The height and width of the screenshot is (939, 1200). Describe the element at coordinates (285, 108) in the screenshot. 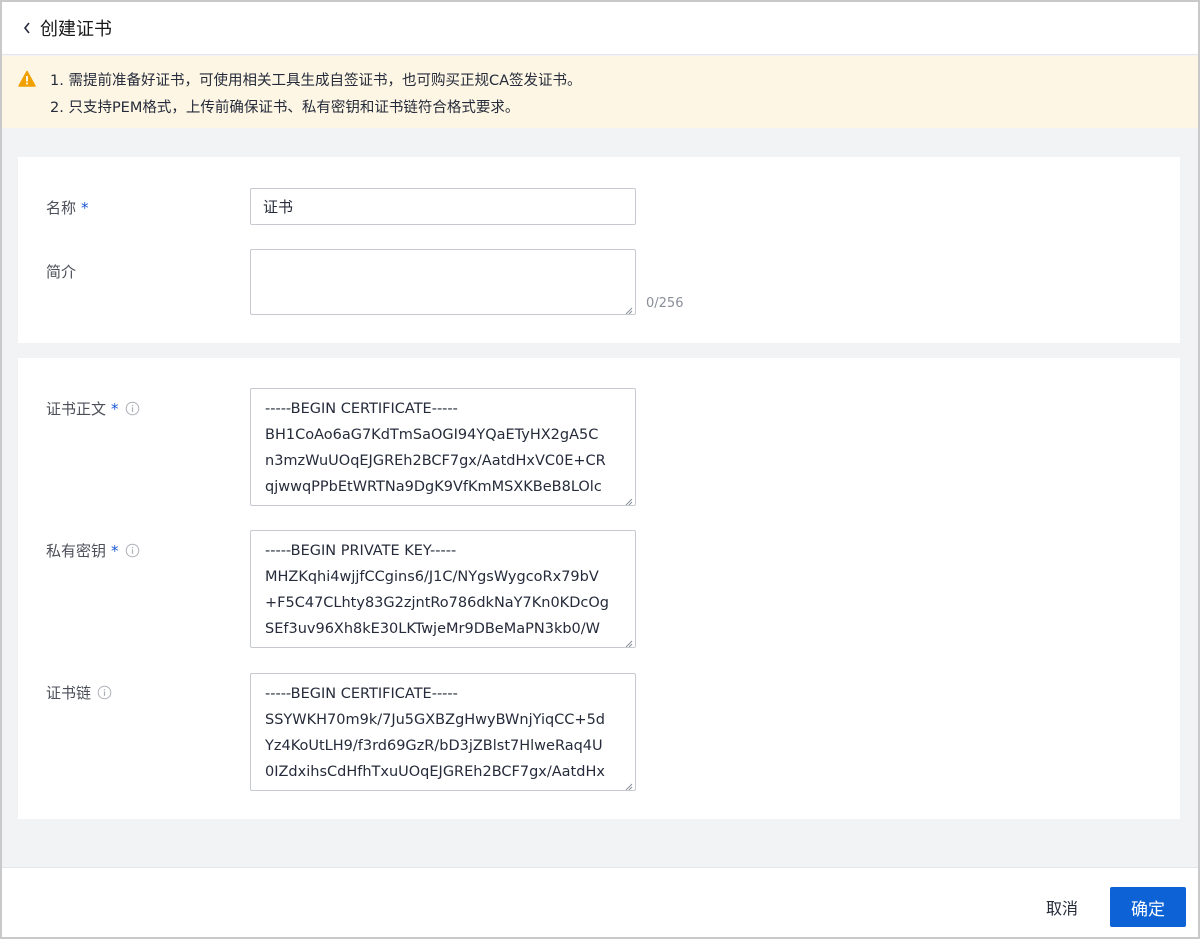

I see `notice-line-2: 2. 只支持PEM格式，上传前确保证书、私有密钥和证书链符合格式要求。` at that location.